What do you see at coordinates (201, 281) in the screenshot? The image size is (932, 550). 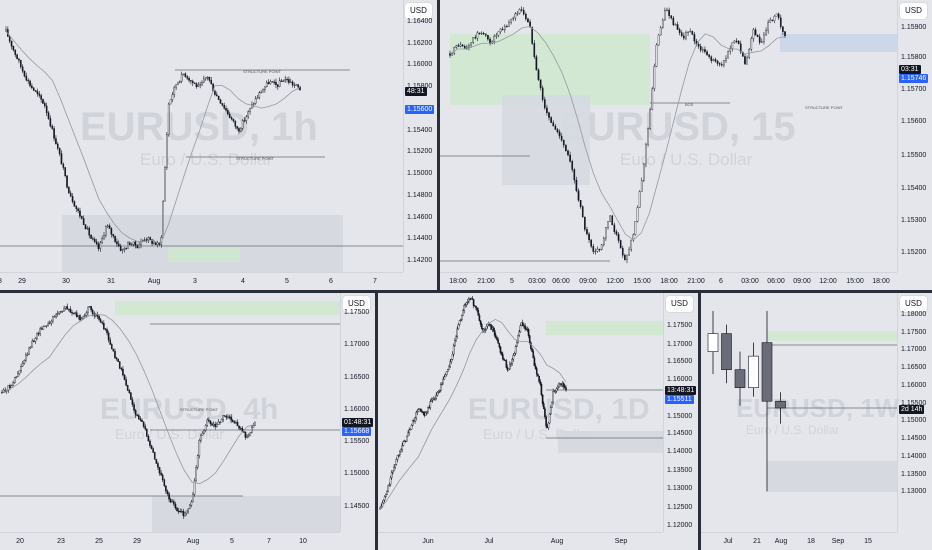 I see `time-axis: 29 30 31 Aug 3 4 5 6 7 8` at bounding box center [201, 281].